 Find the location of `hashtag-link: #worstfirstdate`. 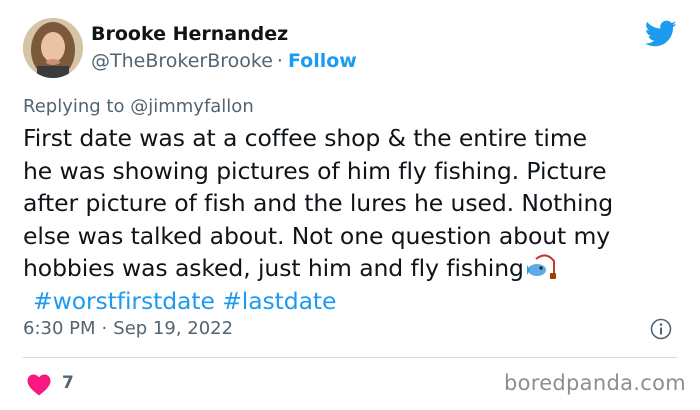

hashtag-link: #worstfirstdate is located at coordinates (124, 301).